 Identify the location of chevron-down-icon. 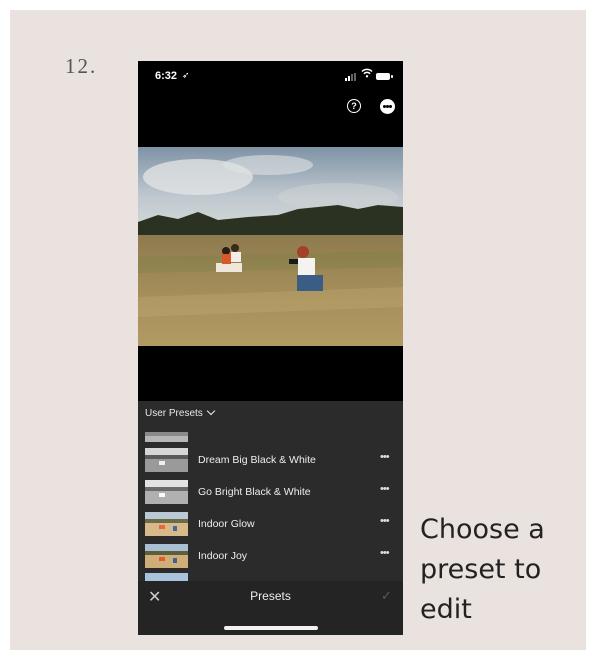
(211, 411).